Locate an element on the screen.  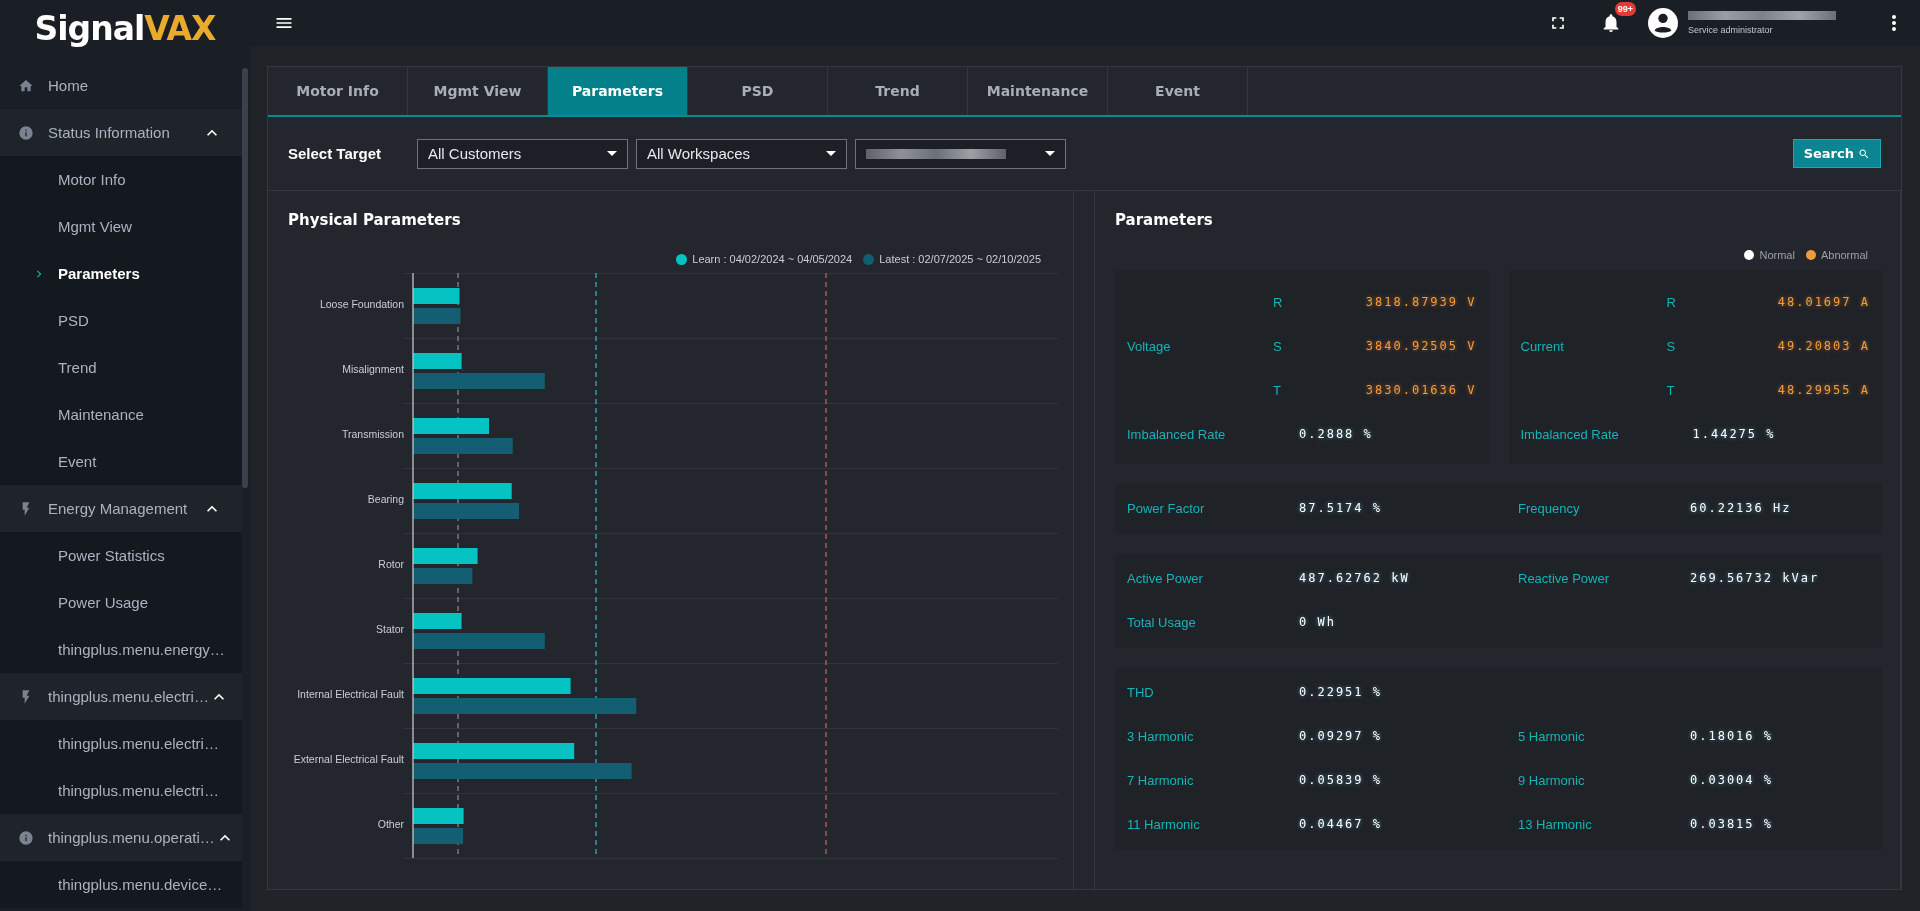
parameter-value: 3840.92505 V is located at coordinates (1420, 346).